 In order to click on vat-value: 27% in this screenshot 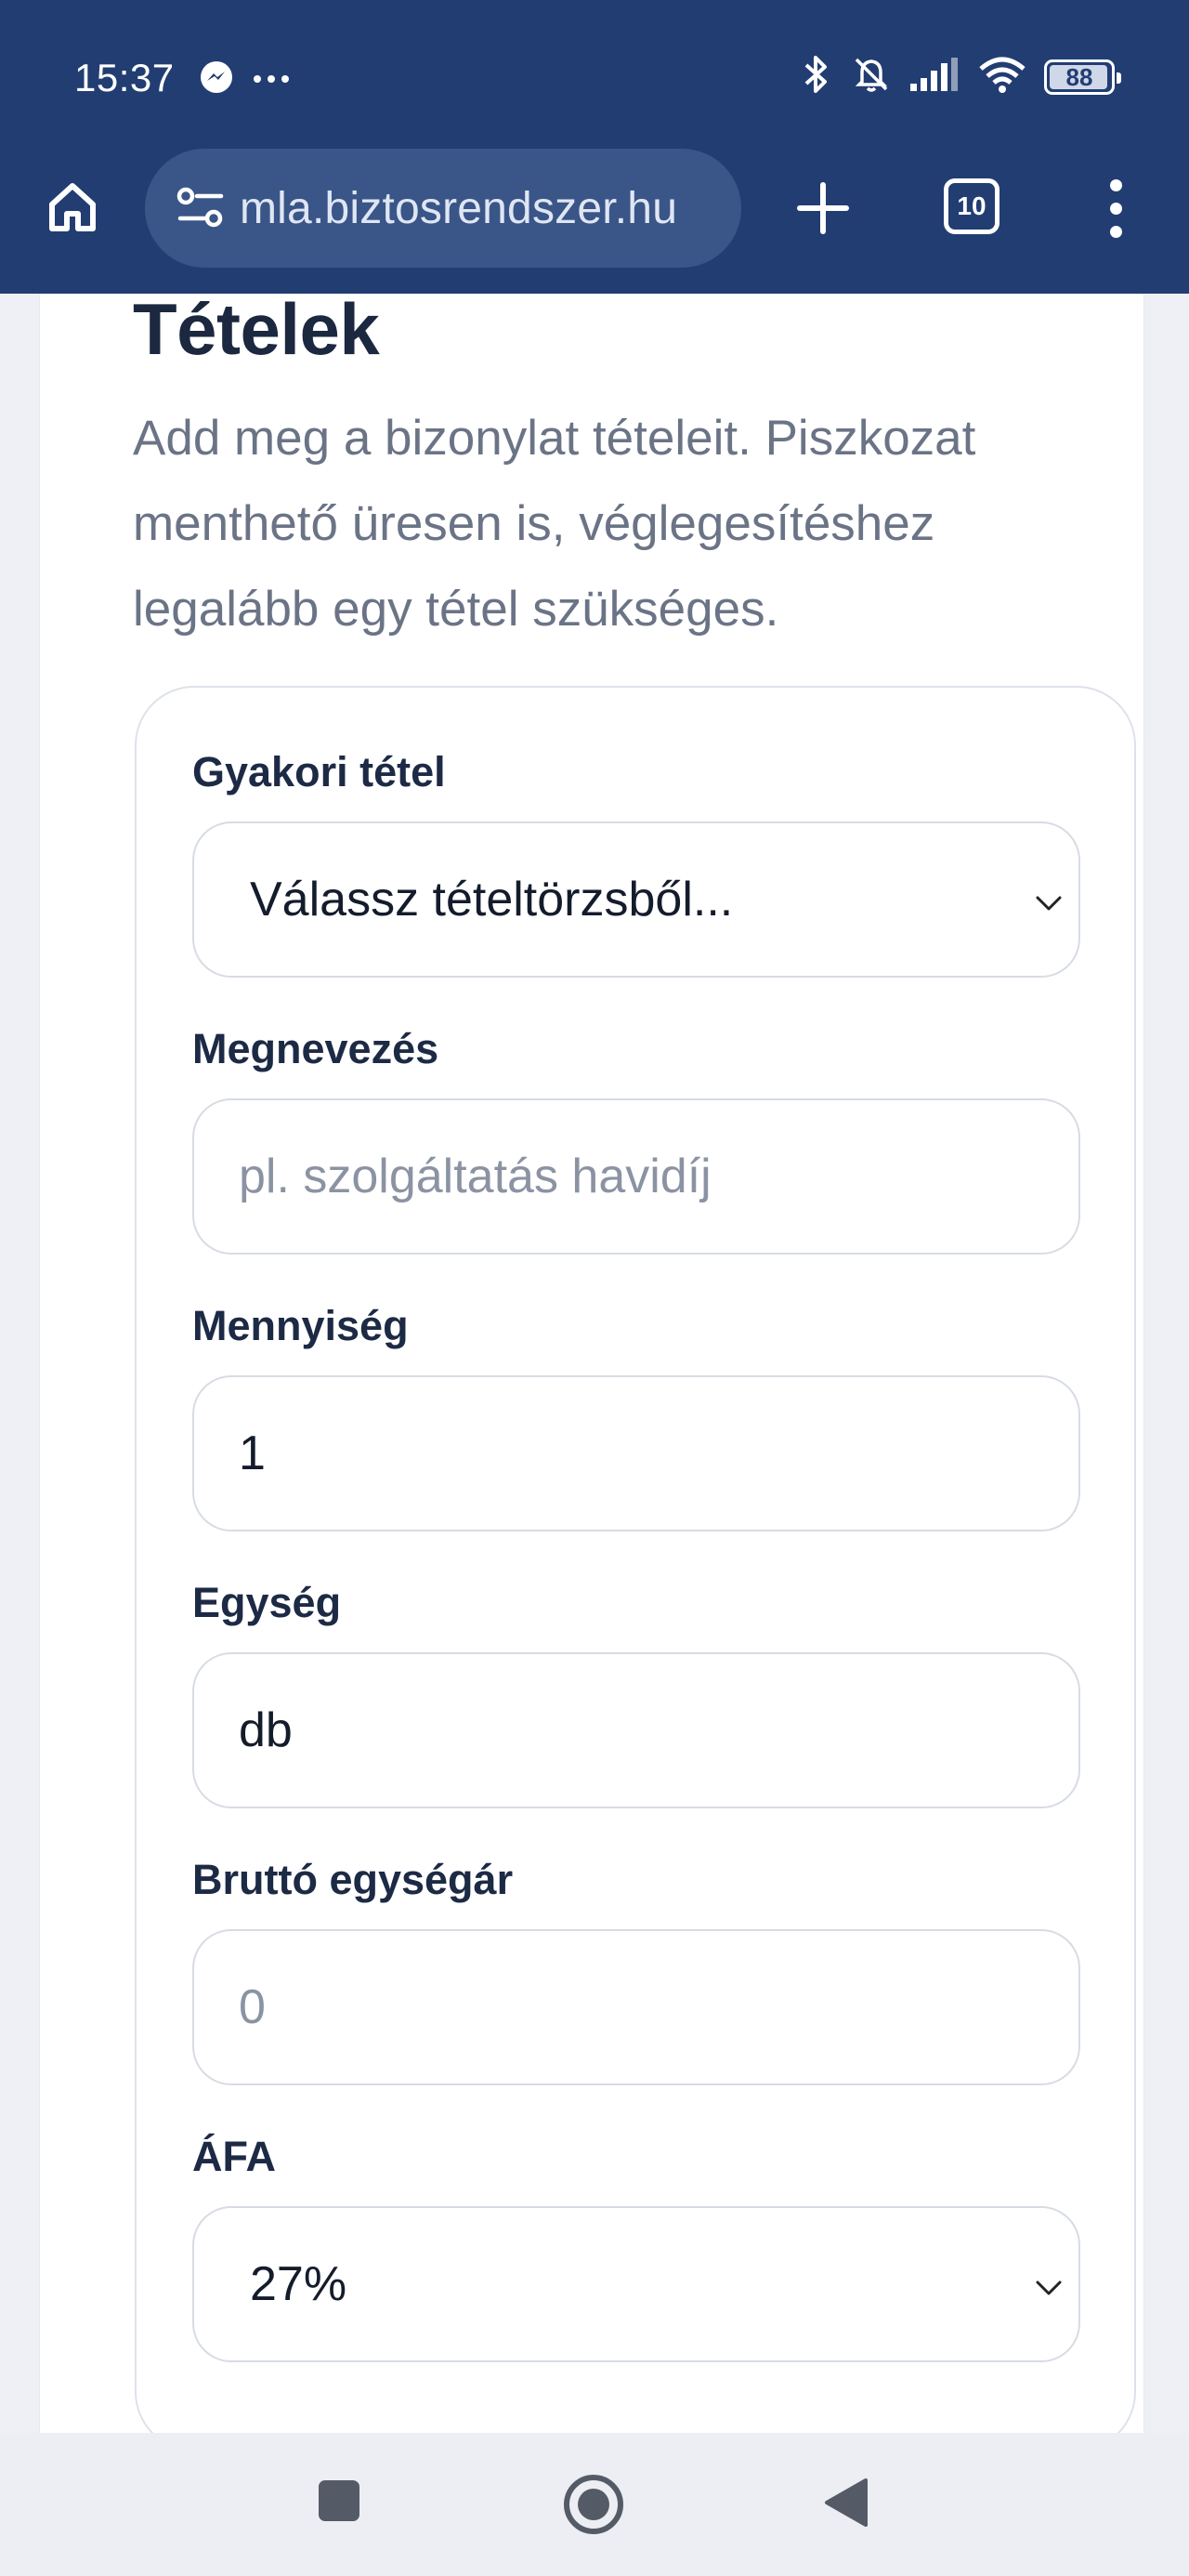, I will do `click(298, 2284)`.